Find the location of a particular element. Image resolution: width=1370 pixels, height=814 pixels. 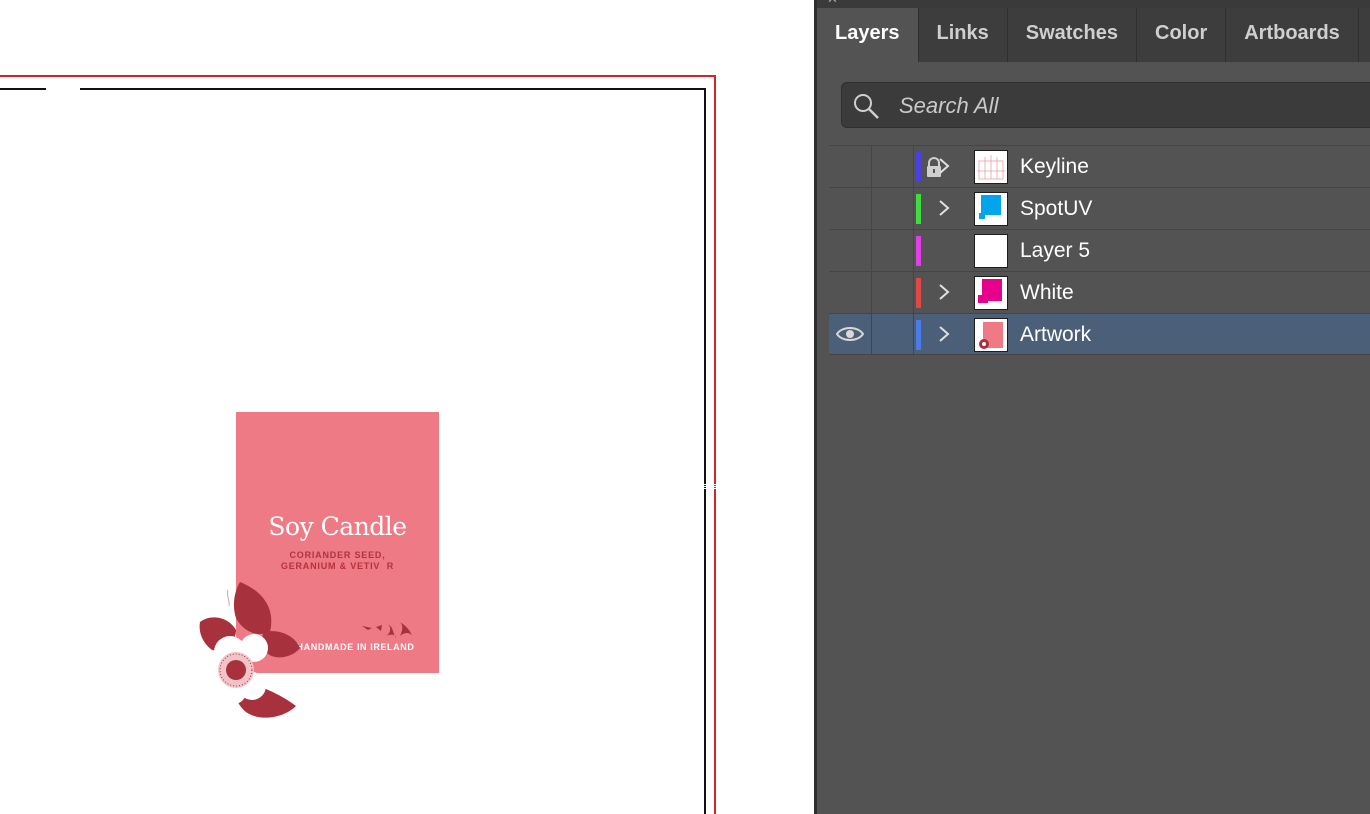

eye-icon is located at coordinates (850, 334).